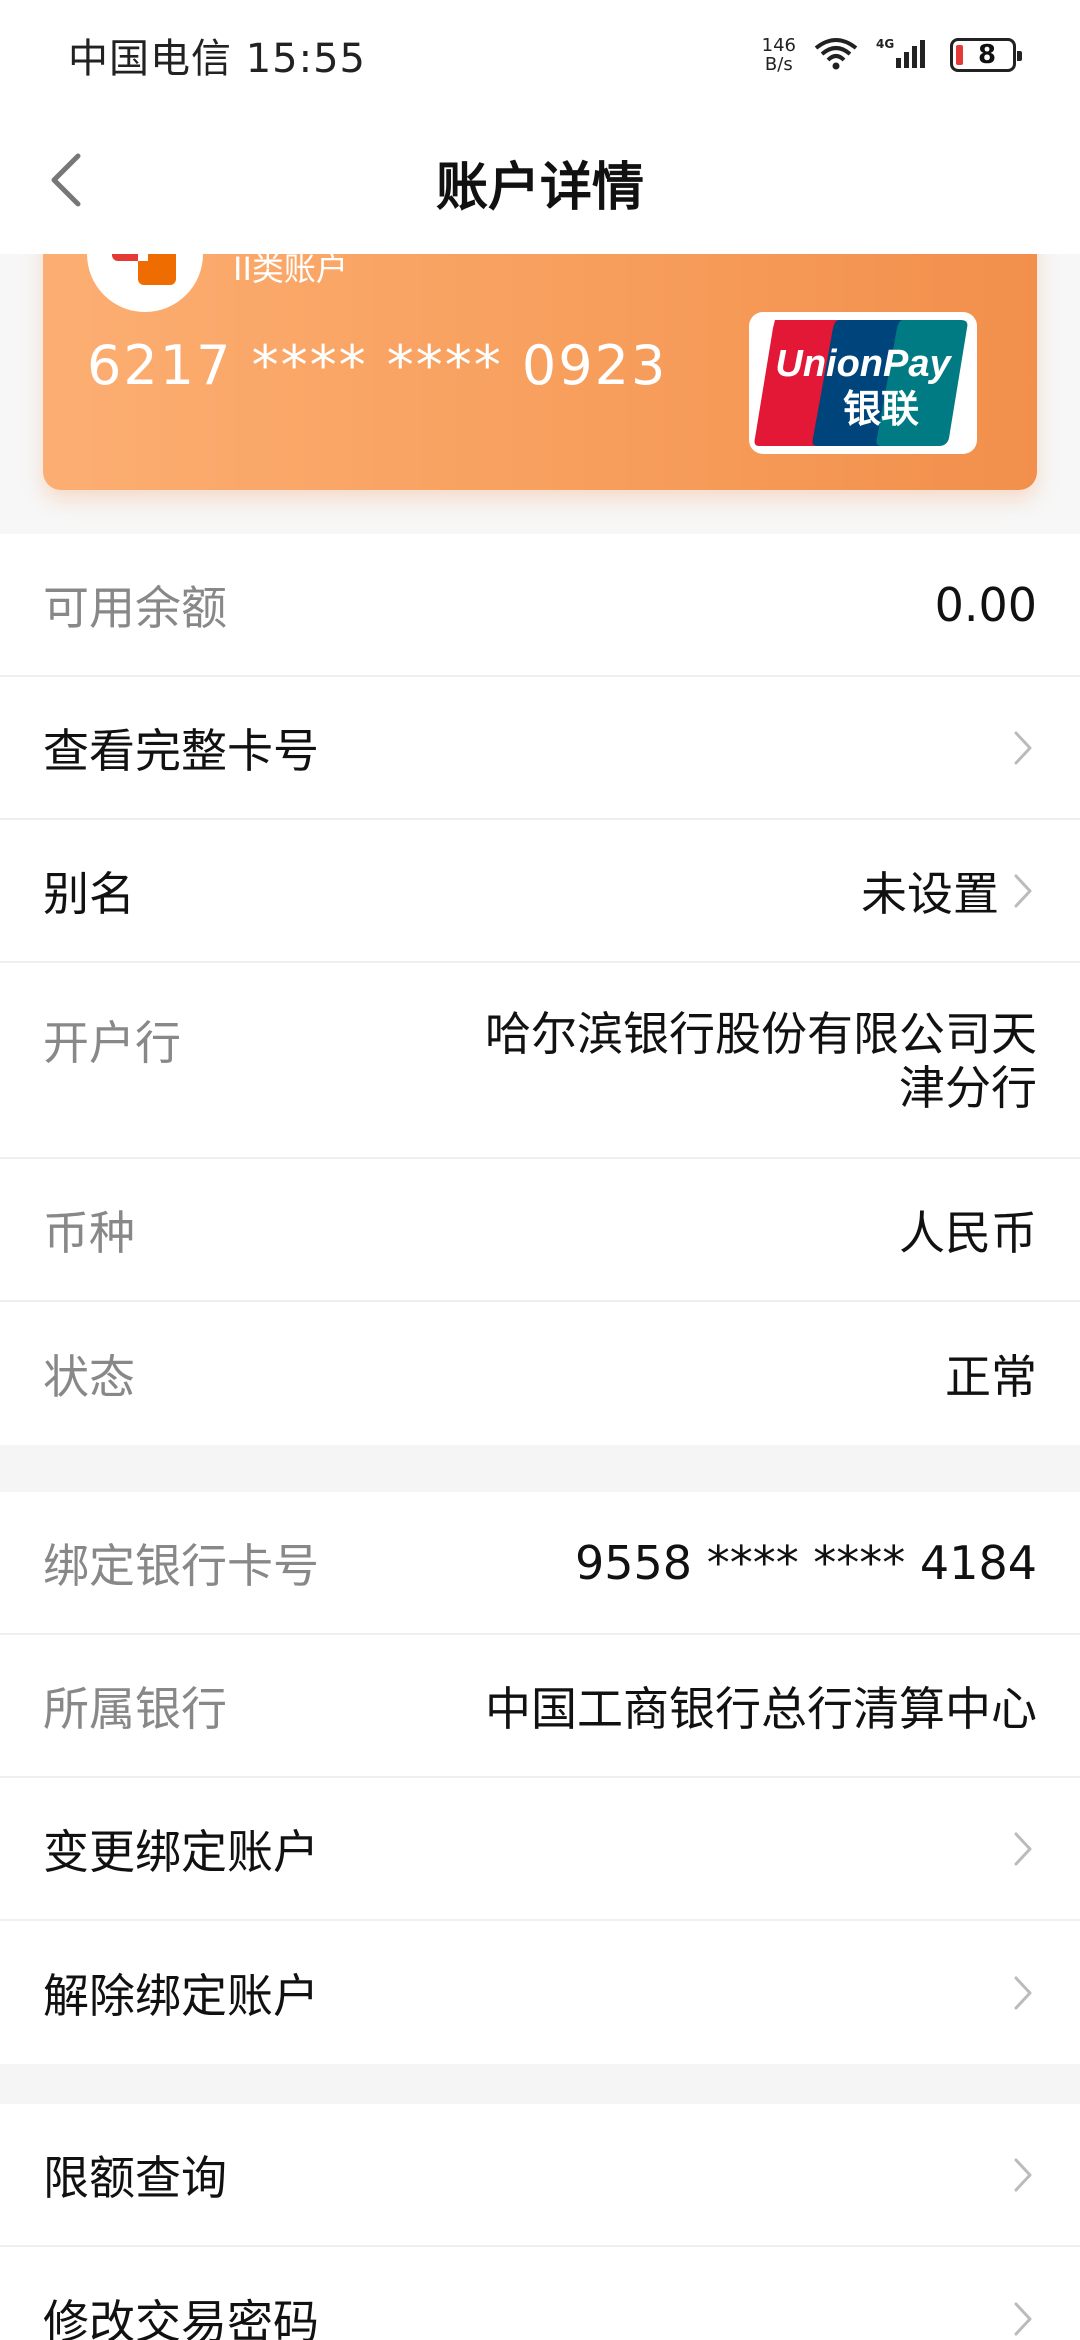 The width and height of the screenshot is (1080, 2340). I want to click on nav-bar: 账户详情, so click(540, 182).